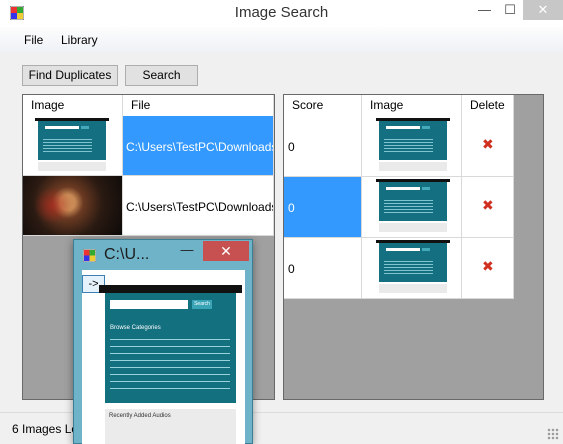 Image resolution: width=563 pixels, height=444 pixels. I want to click on results-grid-header: Score Image Delete, so click(399, 105).